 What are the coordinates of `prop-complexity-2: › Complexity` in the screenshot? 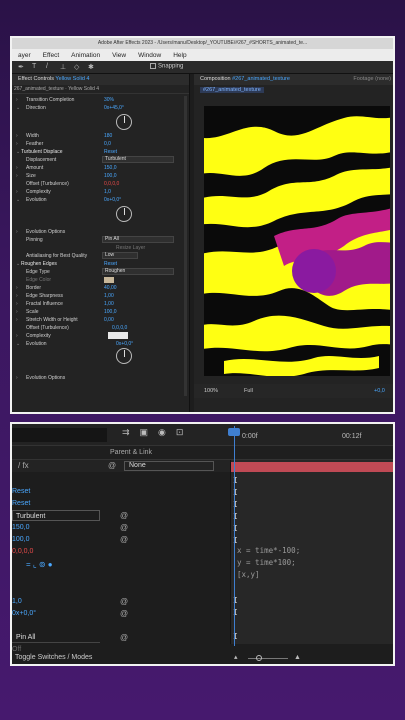 It's located at (97, 336).